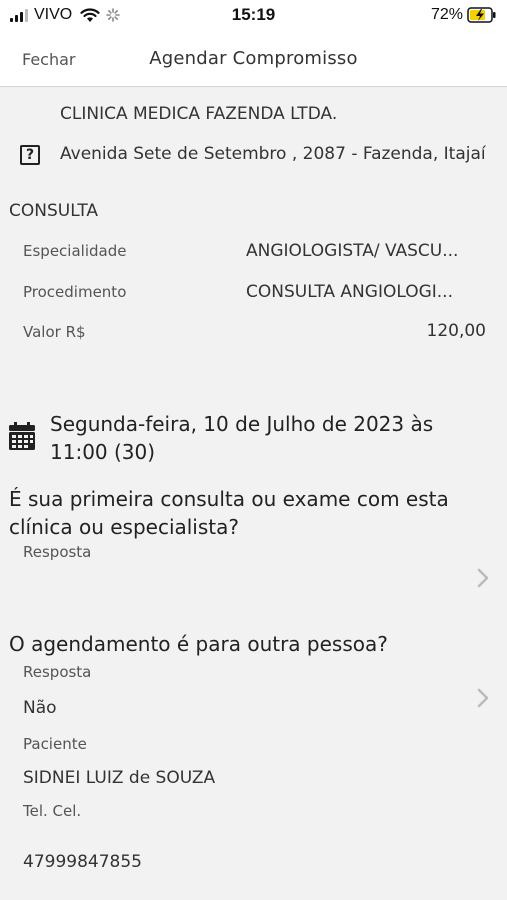 This screenshot has height=900, width=507. I want to click on battery-charging-icon, so click(481, 15).